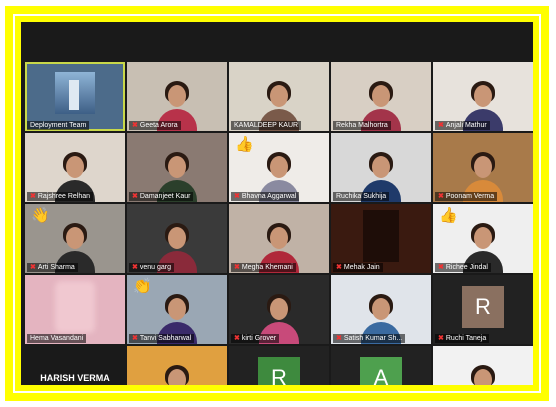 The image size is (556, 407). I want to click on participant-tile: ✖ kirti Grover, so click(279, 309).